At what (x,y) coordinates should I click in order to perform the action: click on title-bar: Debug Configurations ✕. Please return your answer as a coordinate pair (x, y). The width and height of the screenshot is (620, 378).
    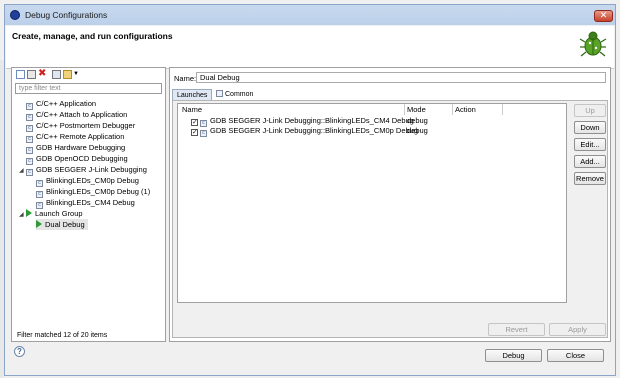
    Looking at the image, I should click on (310, 15).